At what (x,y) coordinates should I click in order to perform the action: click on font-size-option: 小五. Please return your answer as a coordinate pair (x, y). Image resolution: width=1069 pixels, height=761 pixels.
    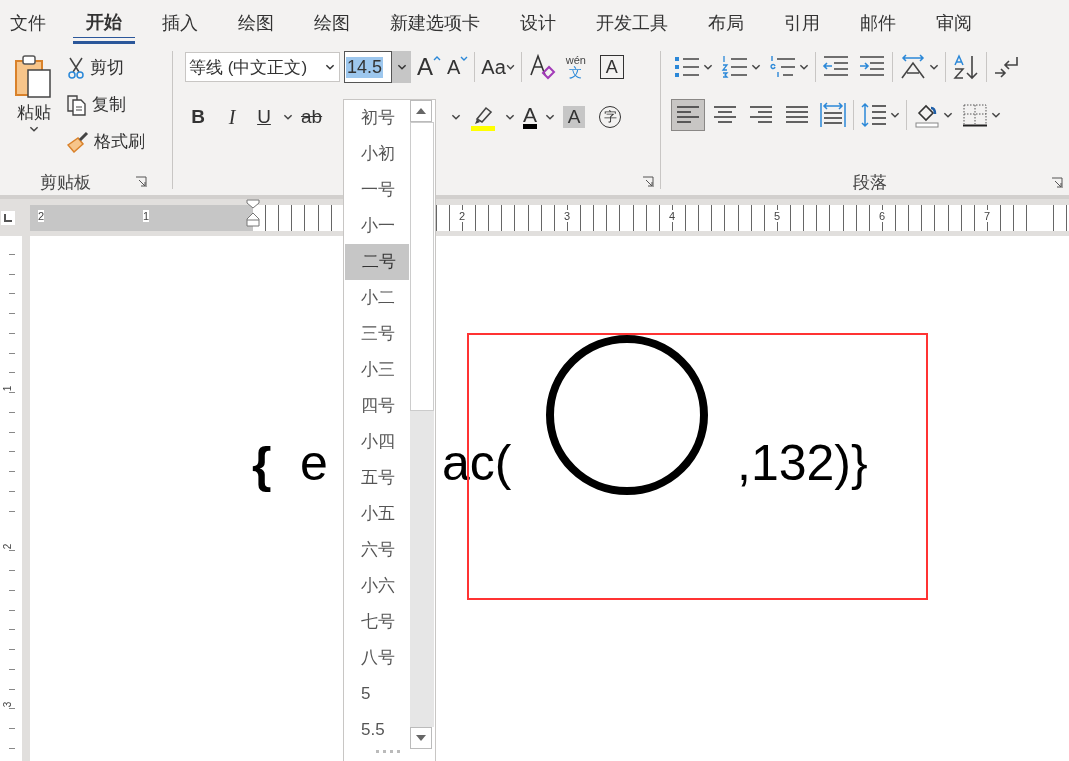
    Looking at the image, I should click on (376, 514).